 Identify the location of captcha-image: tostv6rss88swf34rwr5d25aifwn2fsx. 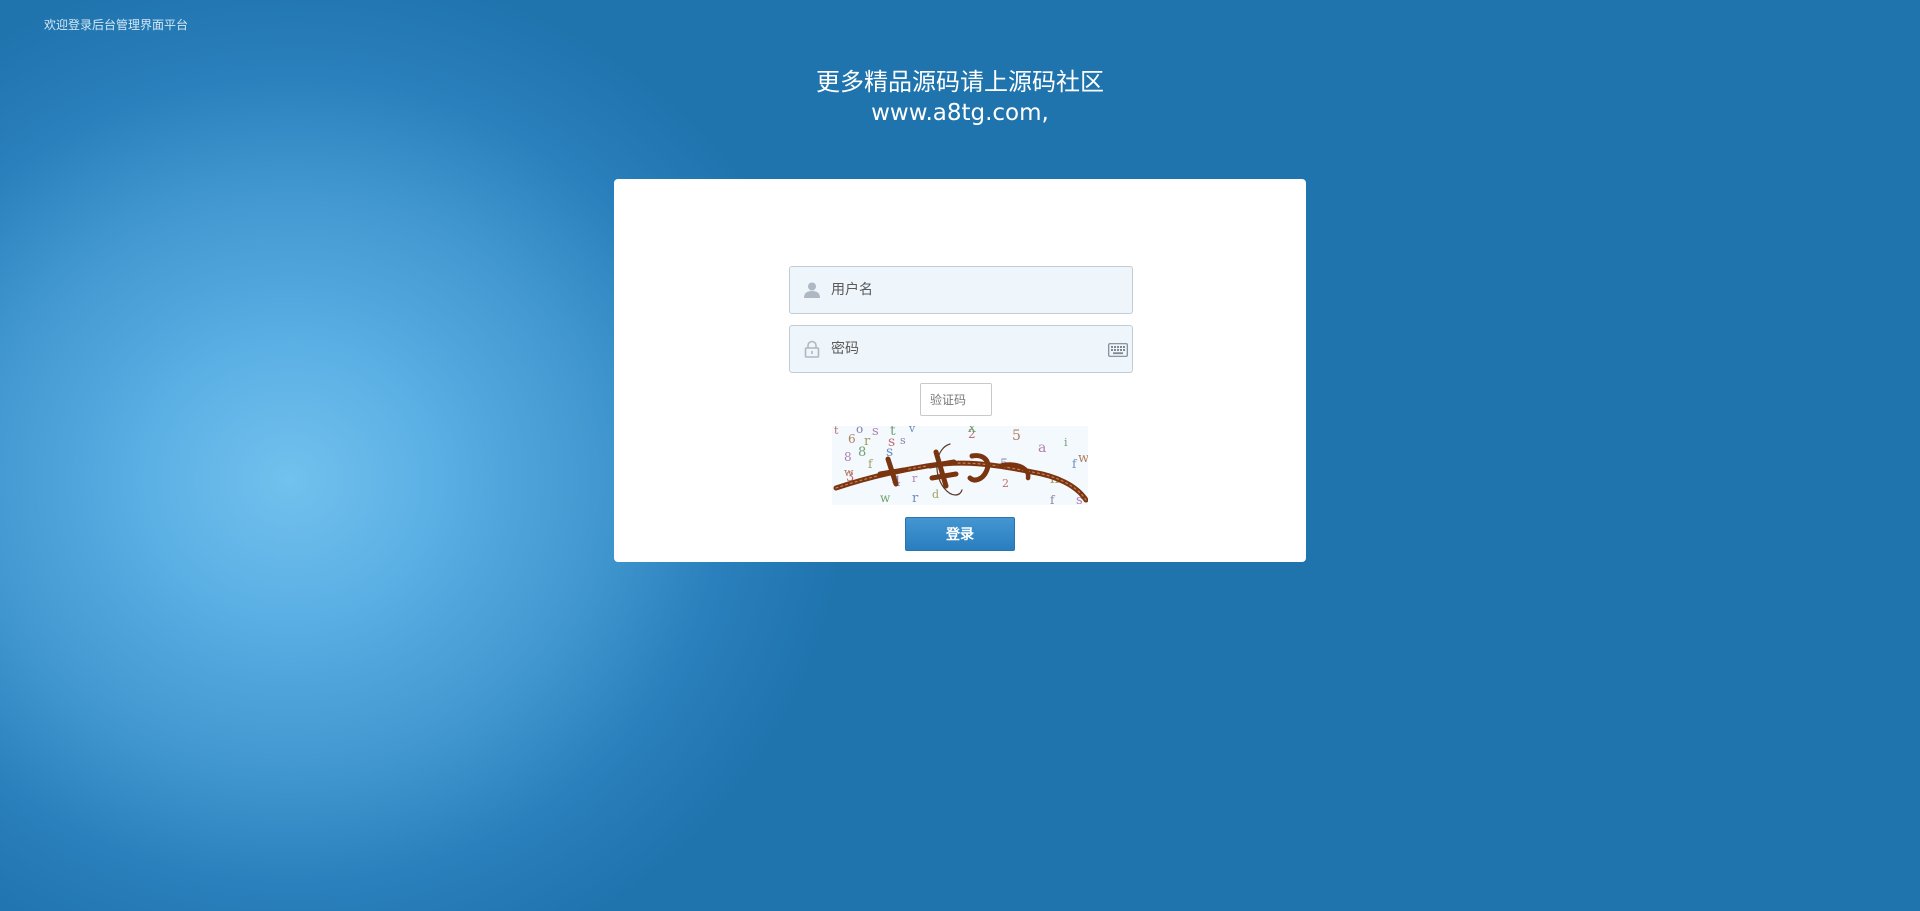
(960, 464).